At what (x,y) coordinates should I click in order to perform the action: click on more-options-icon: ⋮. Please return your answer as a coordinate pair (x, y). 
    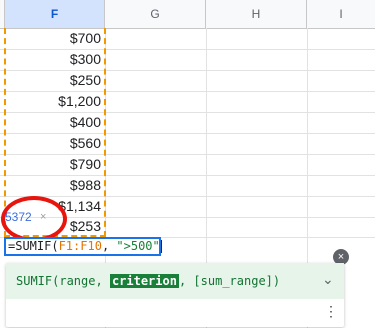
    Looking at the image, I should click on (331, 311).